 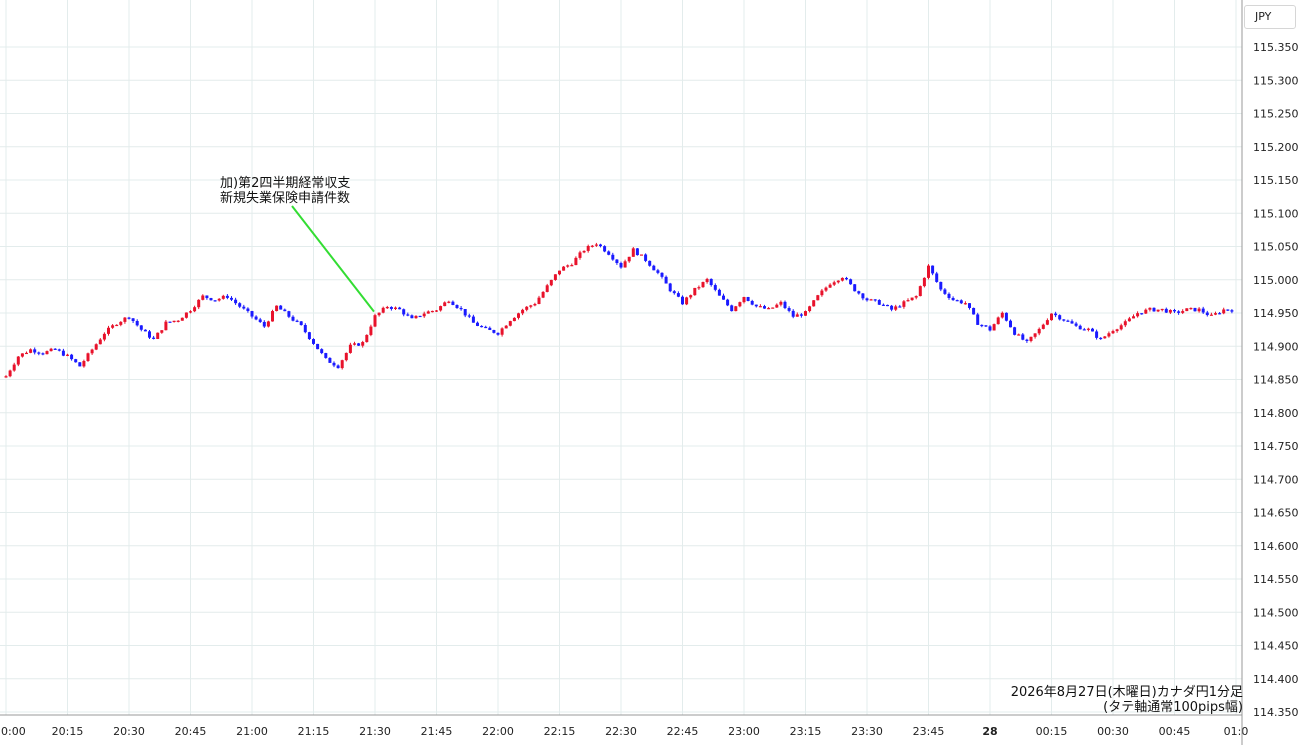 What do you see at coordinates (1127, 700) in the screenshot?
I see `chart-caption: 2026年8月27日(木曜日)カナダ円1分足 (タテ軸通常100pips幅)` at bounding box center [1127, 700].